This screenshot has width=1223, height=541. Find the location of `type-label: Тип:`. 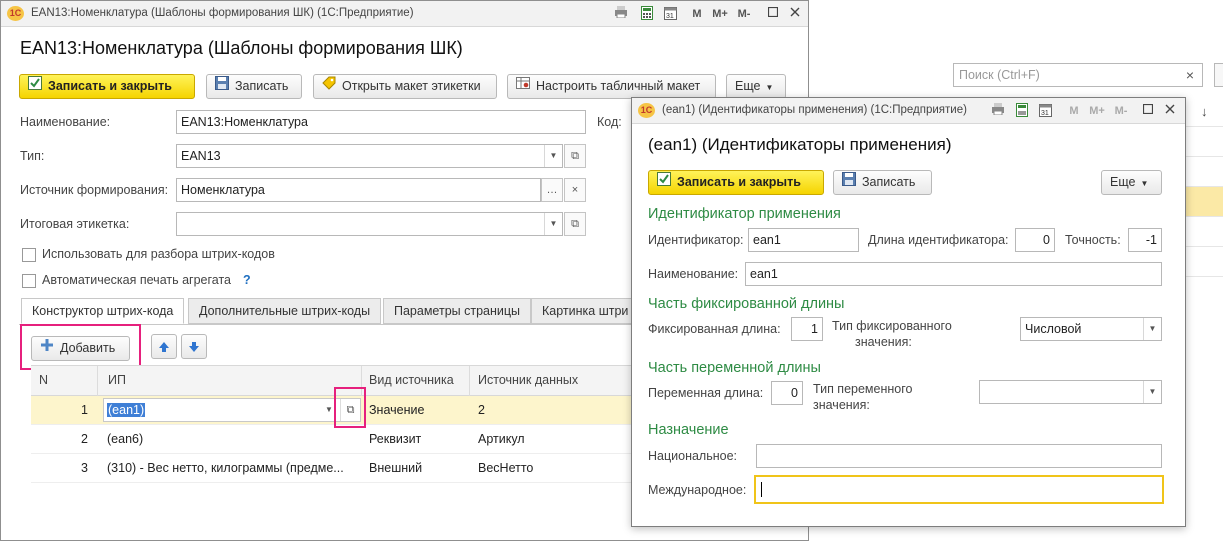

type-label: Тип: is located at coordinates (32, 156).